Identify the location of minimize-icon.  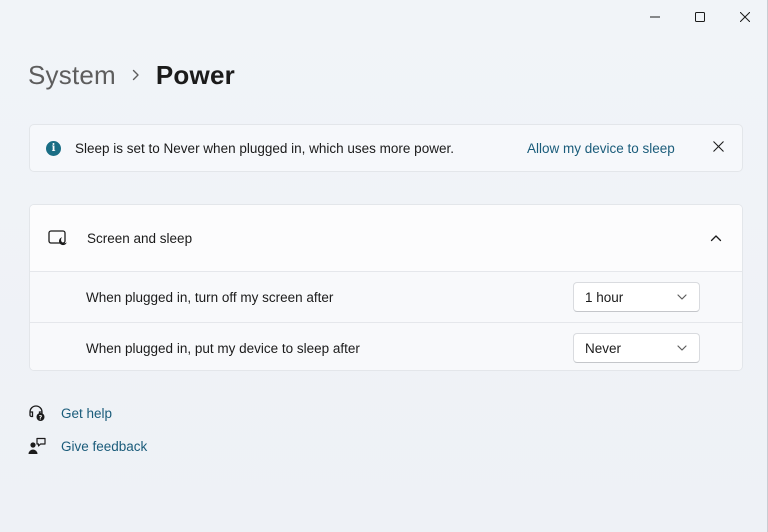
(654, 17).